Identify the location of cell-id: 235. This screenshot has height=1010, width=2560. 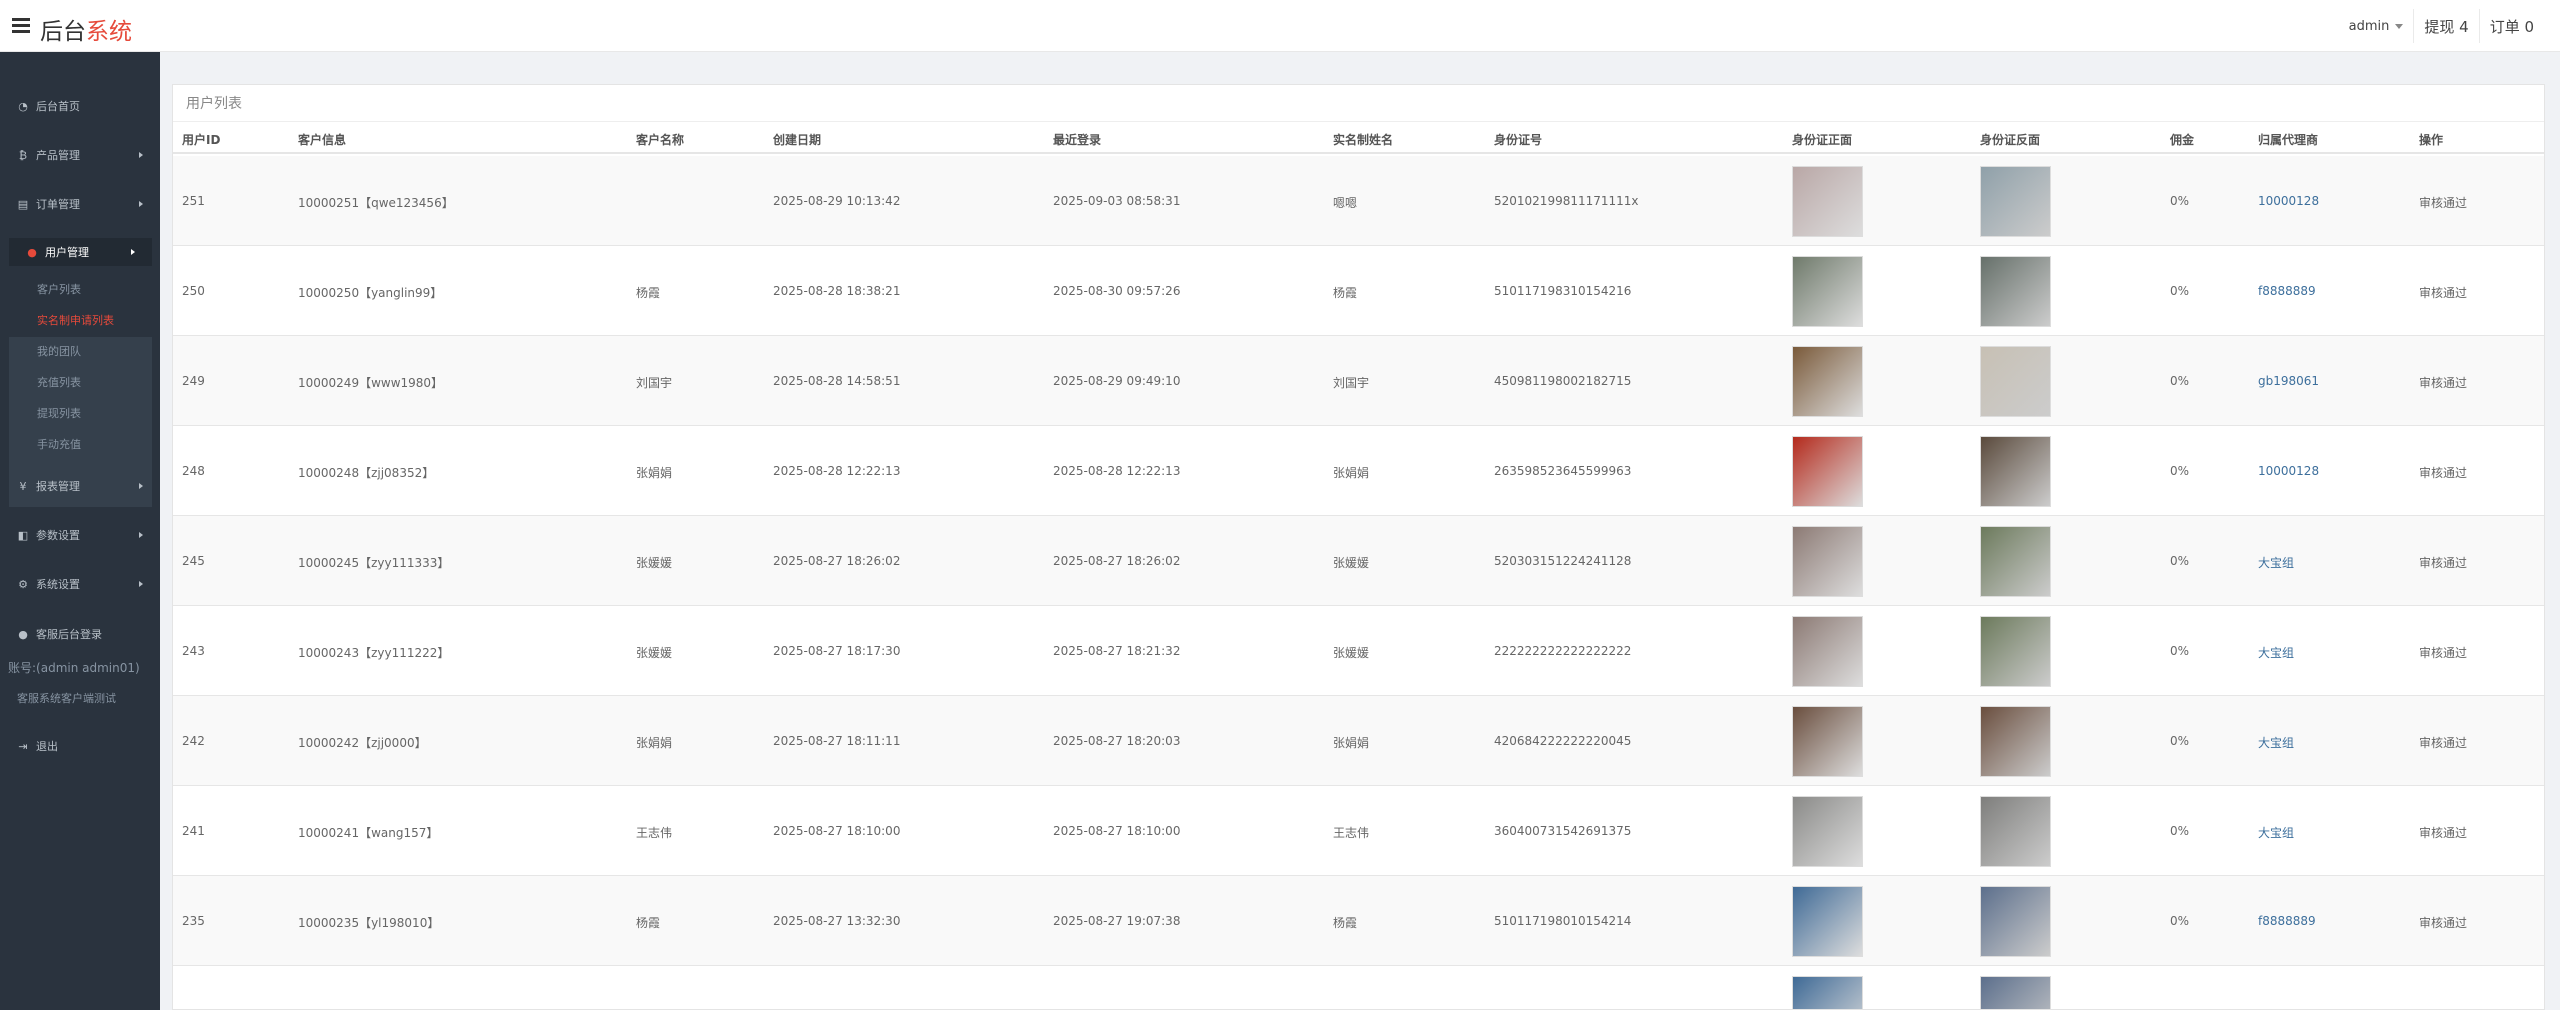
(193, 921).